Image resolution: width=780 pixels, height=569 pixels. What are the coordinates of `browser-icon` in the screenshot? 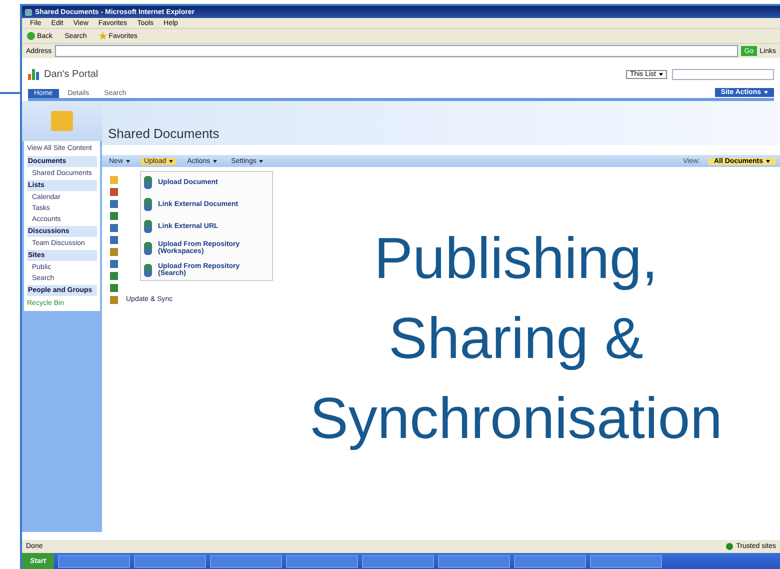 It's located at (28, 12).